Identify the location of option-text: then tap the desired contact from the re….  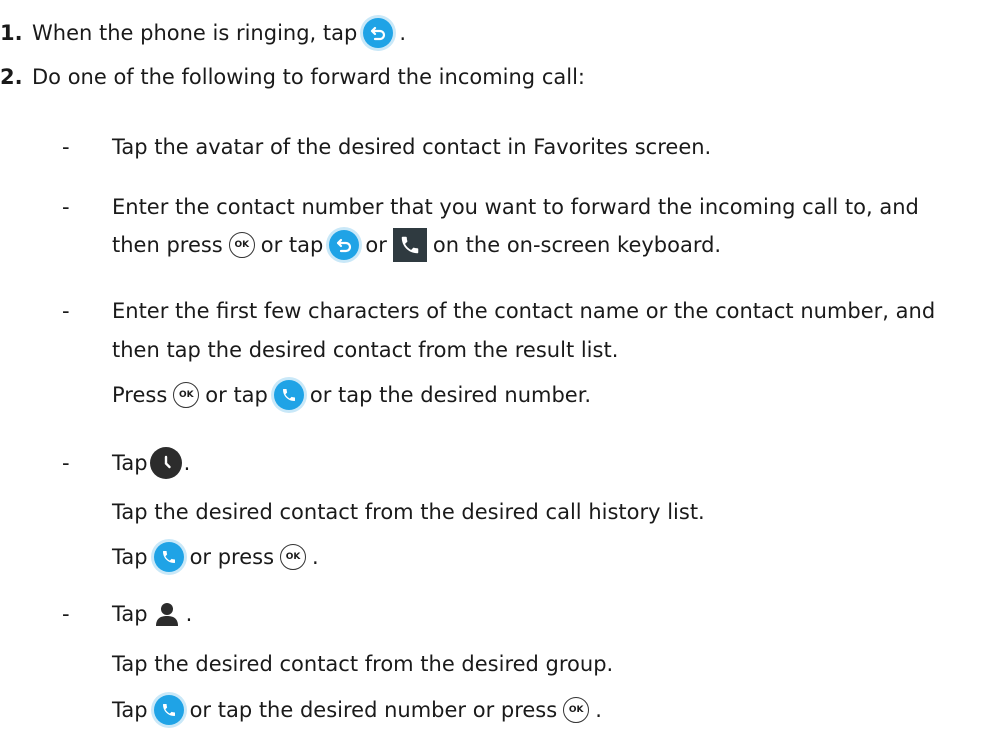
(365, 350).